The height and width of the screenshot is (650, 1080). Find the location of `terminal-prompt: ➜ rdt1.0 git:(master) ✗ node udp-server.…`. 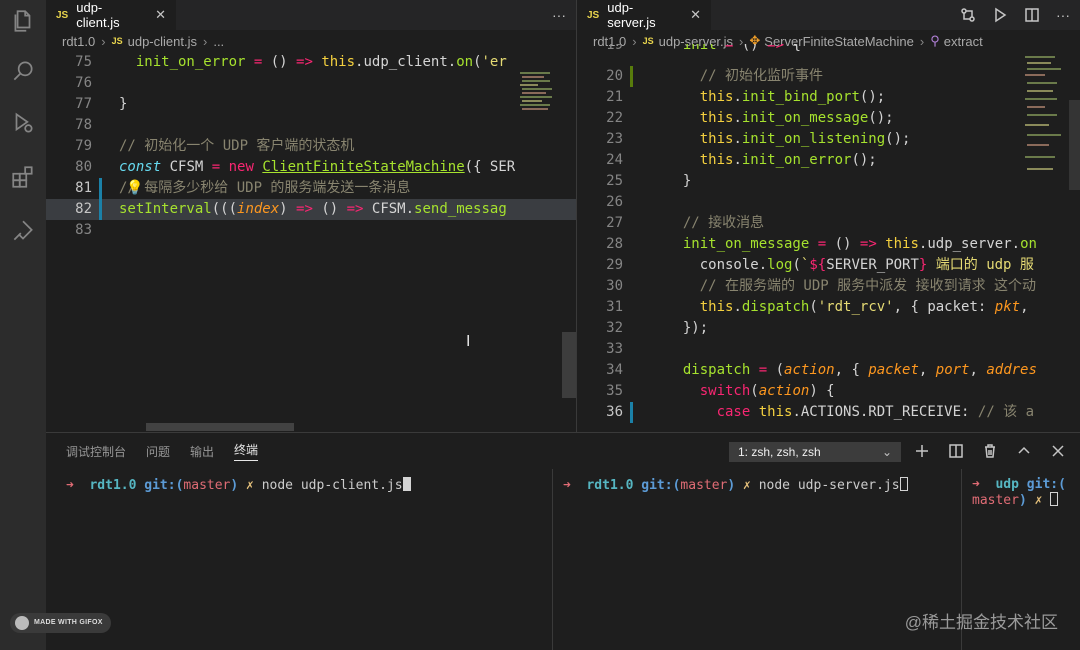

terminal-prompt: ➜ rdt1.0 git:(master) ✗ node udp-server.… is located at coordinates (735, 485).